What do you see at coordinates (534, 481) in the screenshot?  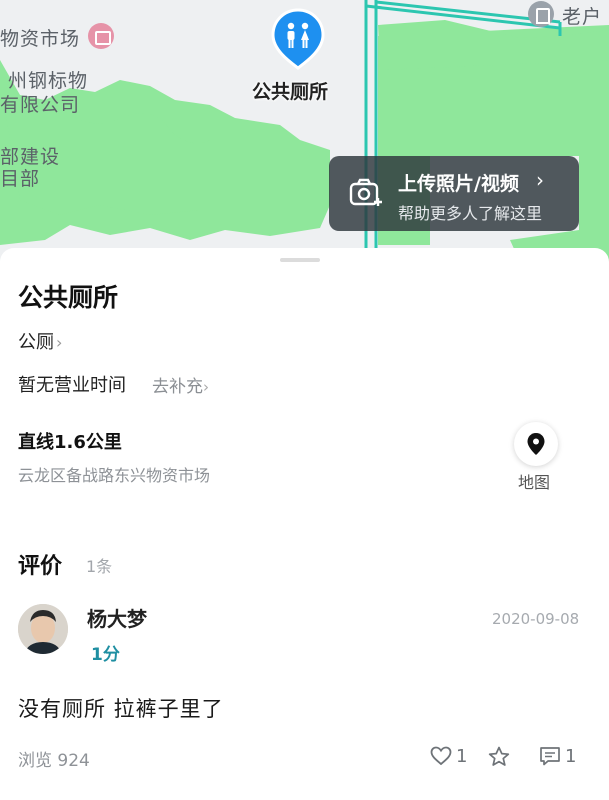 I see `map-button-label: 地图` at bounding box center [534, 481].